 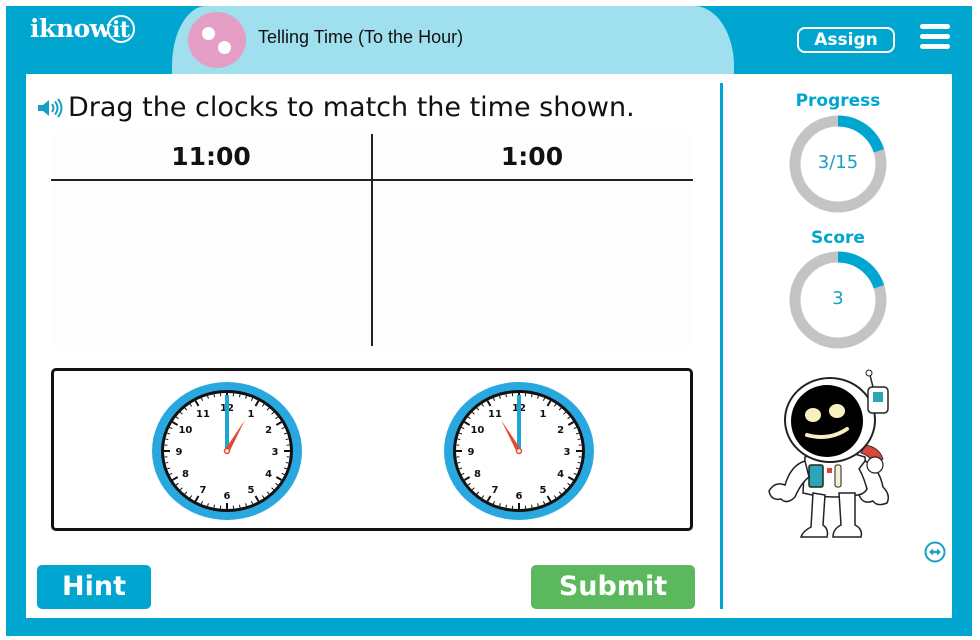 I want to click on progress-value: 3/15, so click(x=838, y=162).